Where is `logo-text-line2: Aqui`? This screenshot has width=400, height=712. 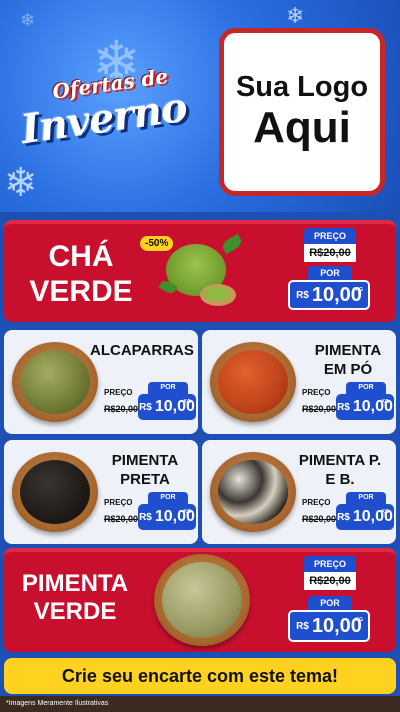 logo-text-line2: Aqui is located at coordinates (302, 127).